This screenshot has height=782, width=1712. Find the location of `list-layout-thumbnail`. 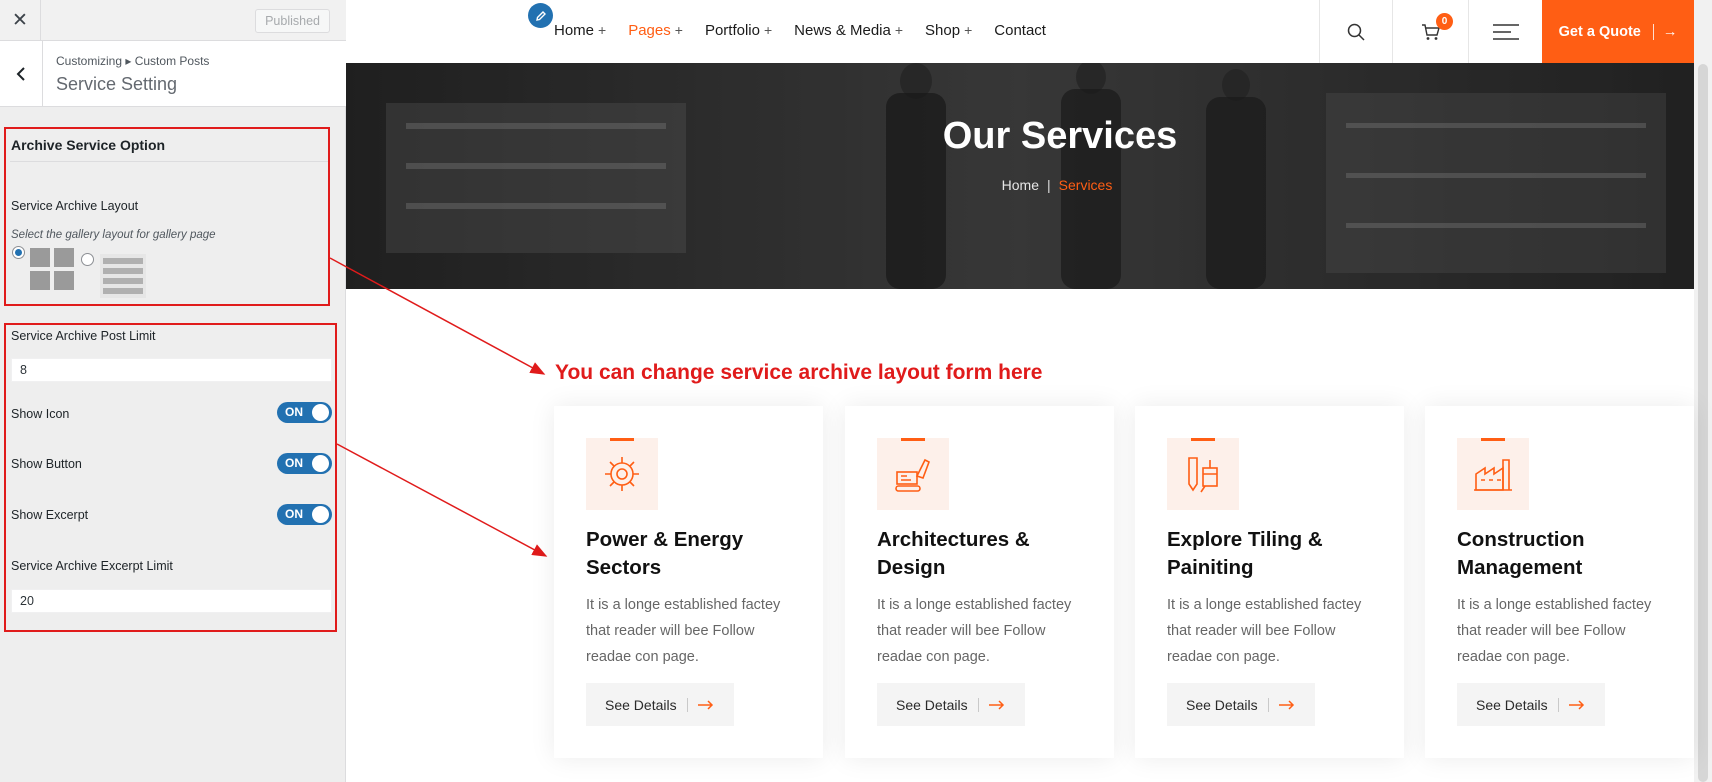

list-layout-thumbnail is located at coordinates (123, 276).